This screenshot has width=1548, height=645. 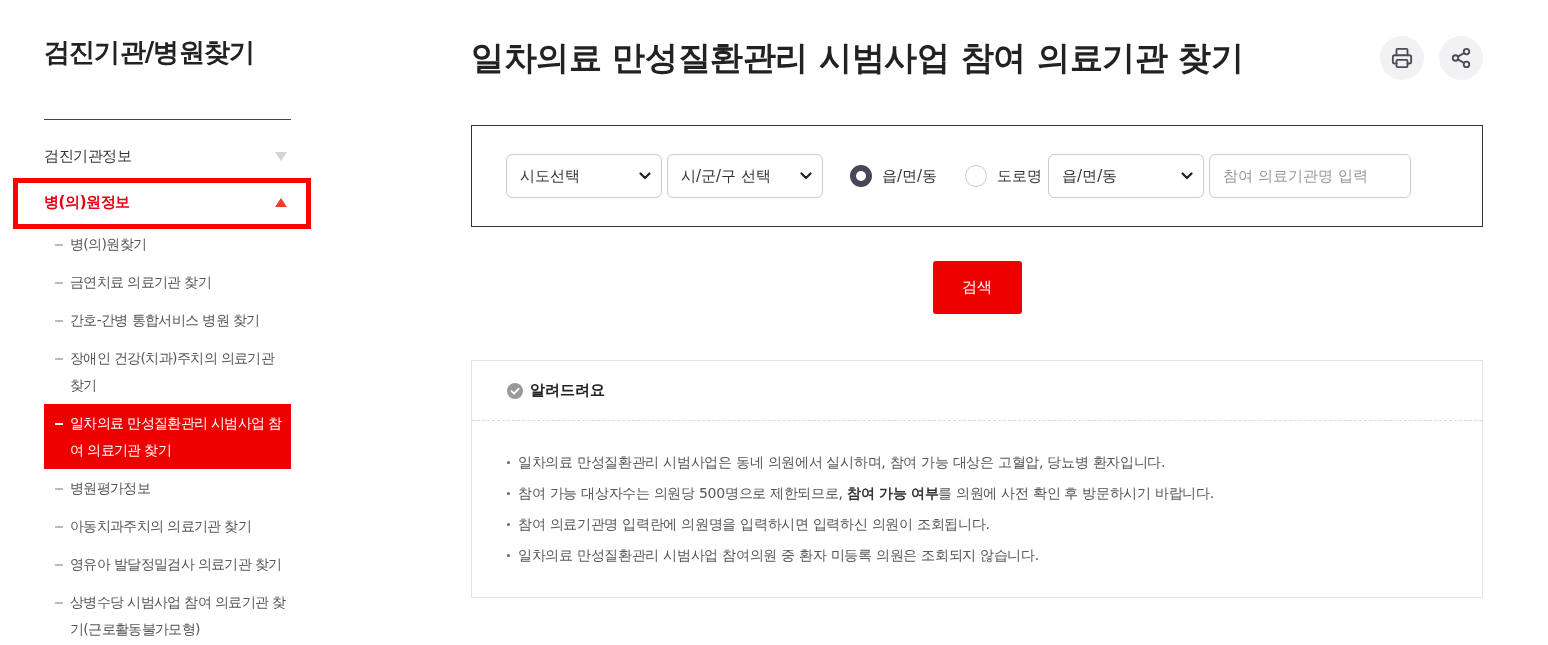 I want to click on dropdown-select: 시/군/구 선택, so click(x=745, y=176).